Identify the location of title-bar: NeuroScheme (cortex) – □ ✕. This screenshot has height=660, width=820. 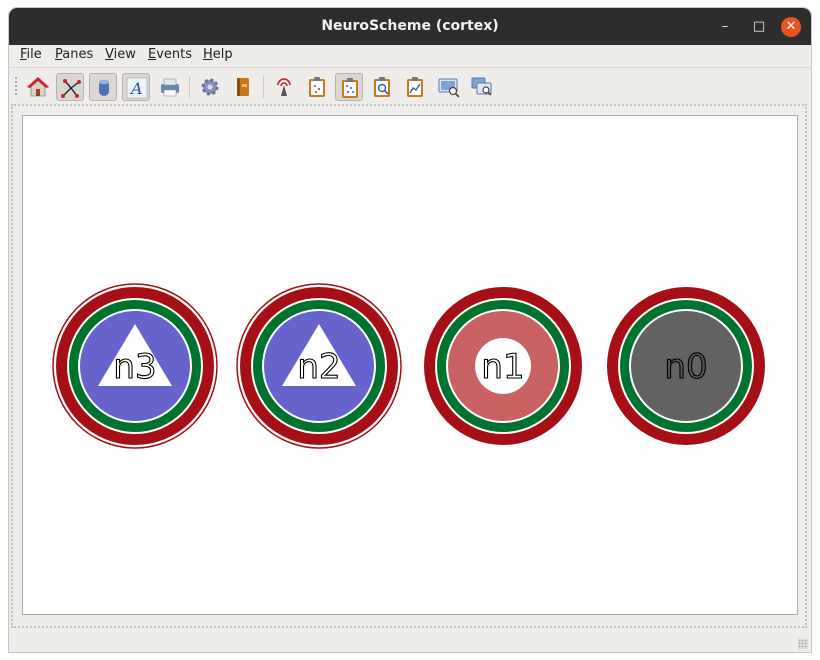
(410, 26).